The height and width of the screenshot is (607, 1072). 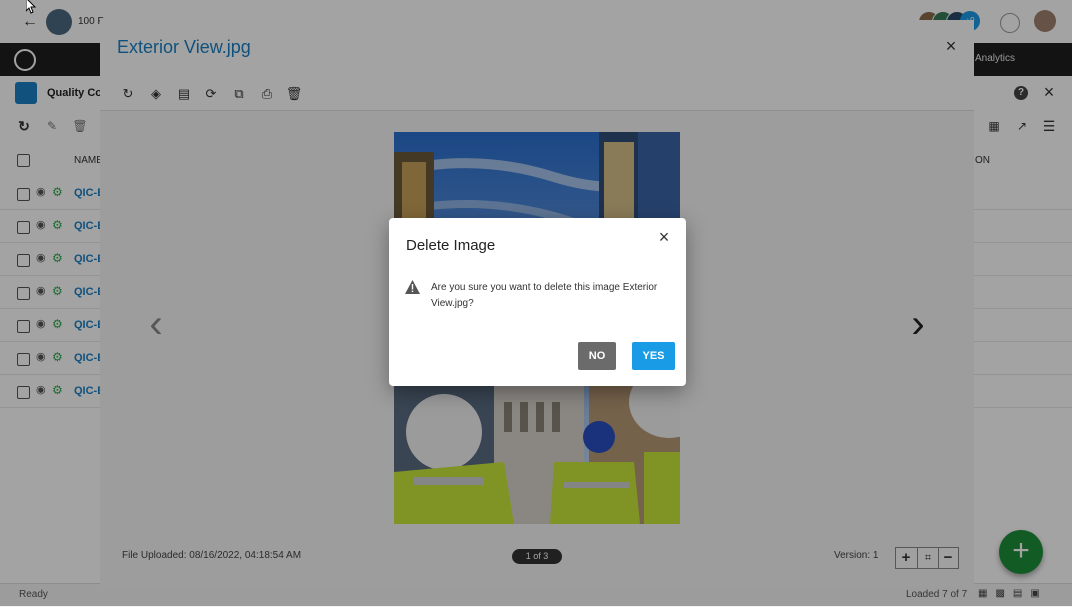 I want to click on no-button: NO, so click(x=597, y=356).